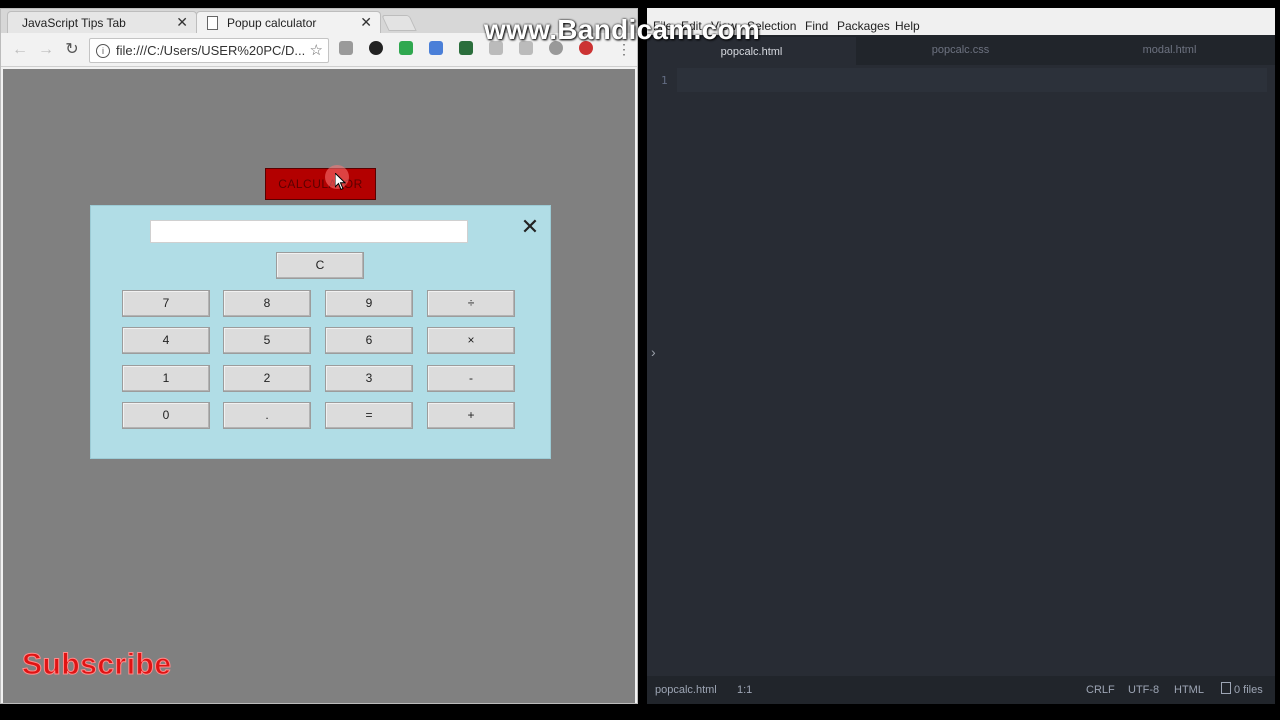 Image resolution: width=1280 pixels, height=720 pixels. I want to click on translate-extension-icon, so click(436, 48).